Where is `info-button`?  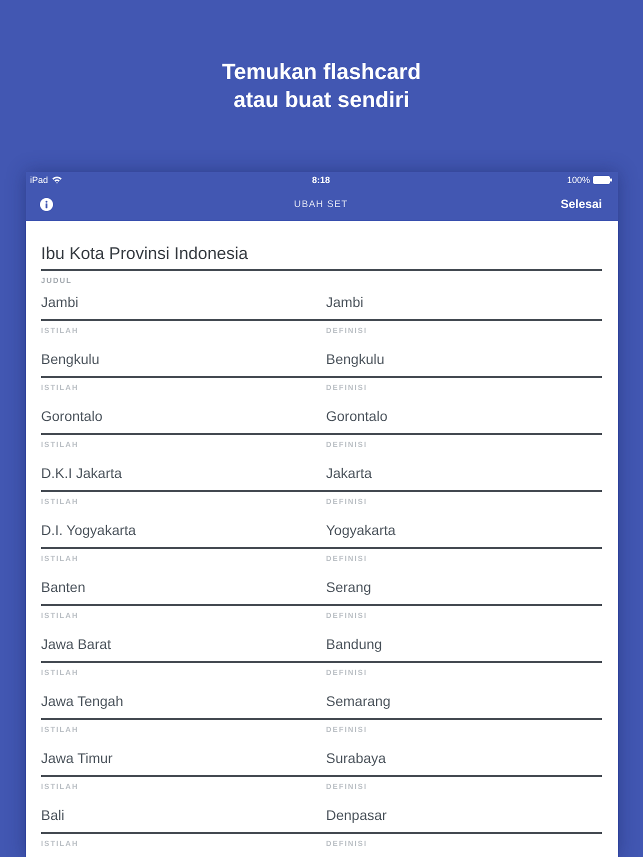 info-button is located at coordinates (46, 204).